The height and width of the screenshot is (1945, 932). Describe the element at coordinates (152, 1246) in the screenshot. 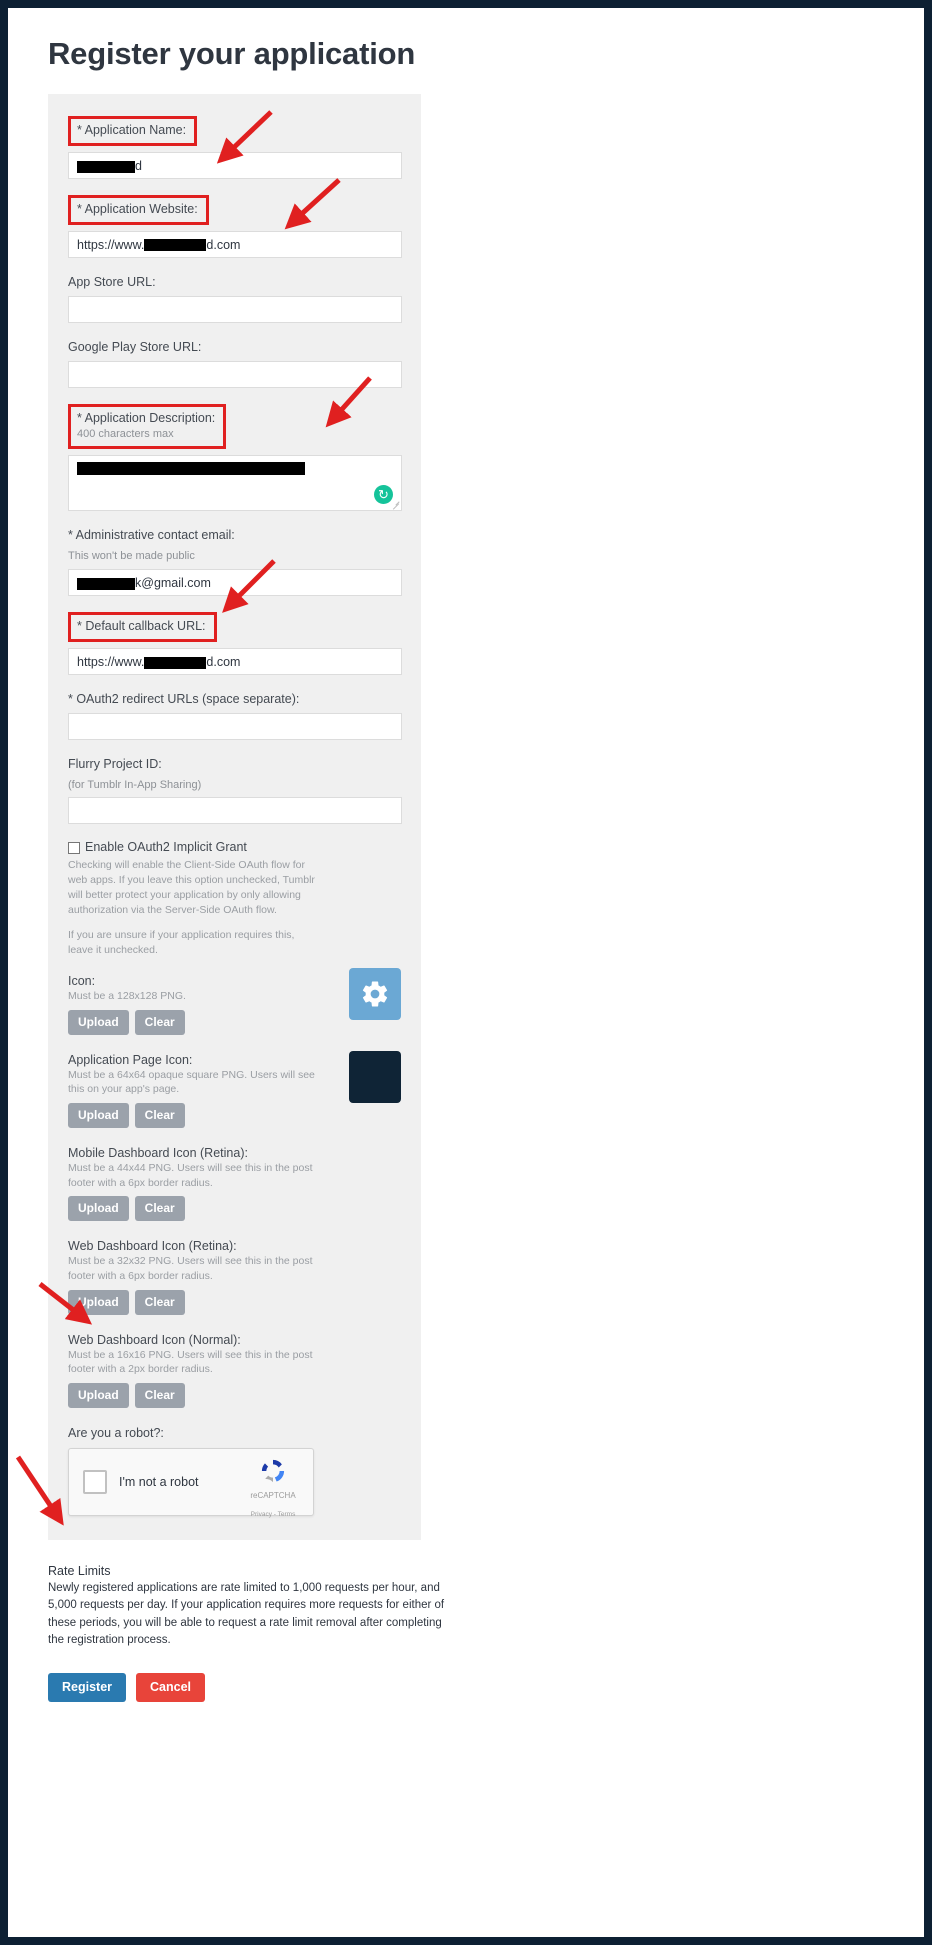

I see `icon-title: Web Dashboard Icon (Retina):` at that location.